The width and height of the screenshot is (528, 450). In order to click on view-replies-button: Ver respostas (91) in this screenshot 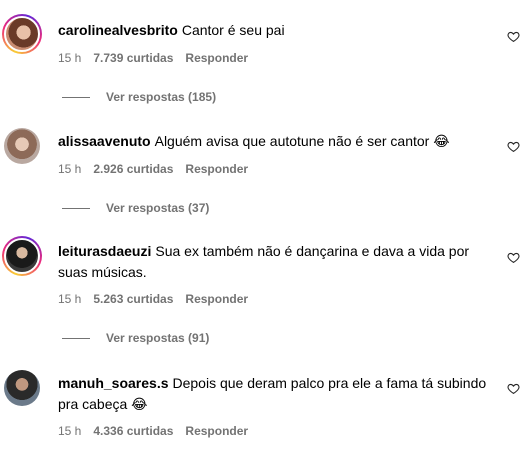, I will do `click(135, 338)`.